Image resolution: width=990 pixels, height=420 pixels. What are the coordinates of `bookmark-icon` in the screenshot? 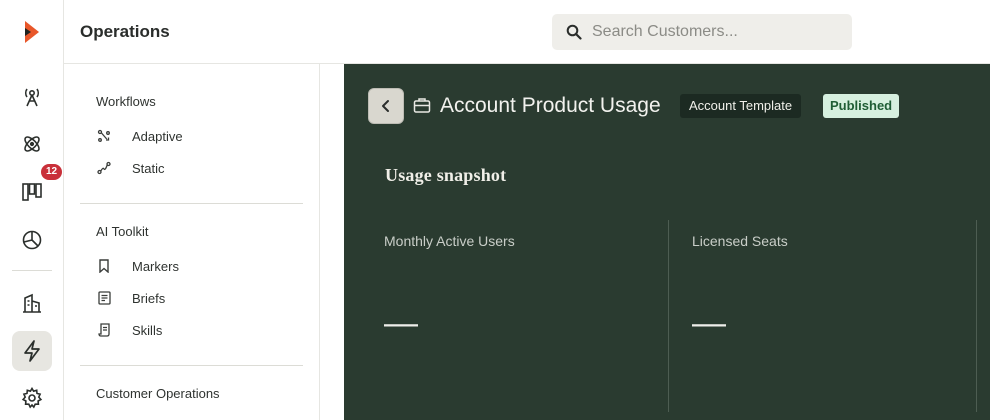 It's located at (104, 266).